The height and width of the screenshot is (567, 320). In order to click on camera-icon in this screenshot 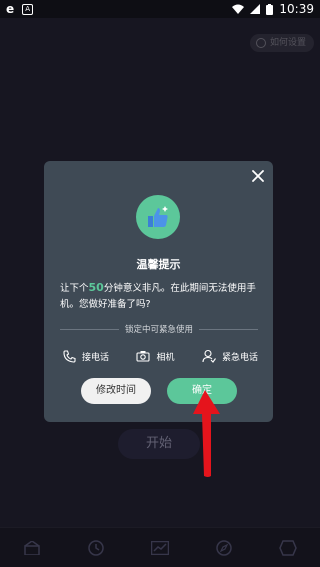, I will do `click(143, 356)`.